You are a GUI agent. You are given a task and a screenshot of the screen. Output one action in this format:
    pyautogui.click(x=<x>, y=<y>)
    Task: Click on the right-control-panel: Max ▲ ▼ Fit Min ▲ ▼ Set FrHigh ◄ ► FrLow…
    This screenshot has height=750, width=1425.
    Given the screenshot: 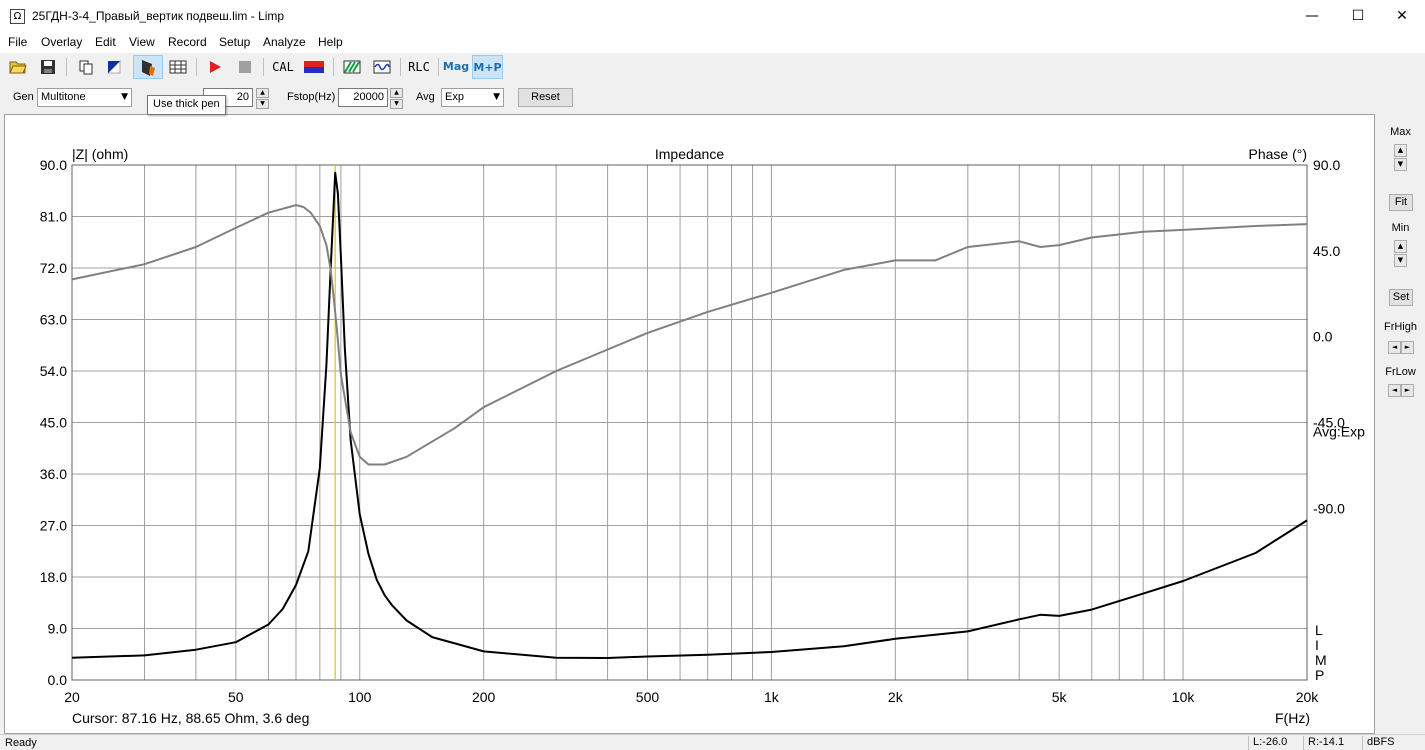 What is the action you would take?
    pyautogui.click(x=1400, y=424)
    